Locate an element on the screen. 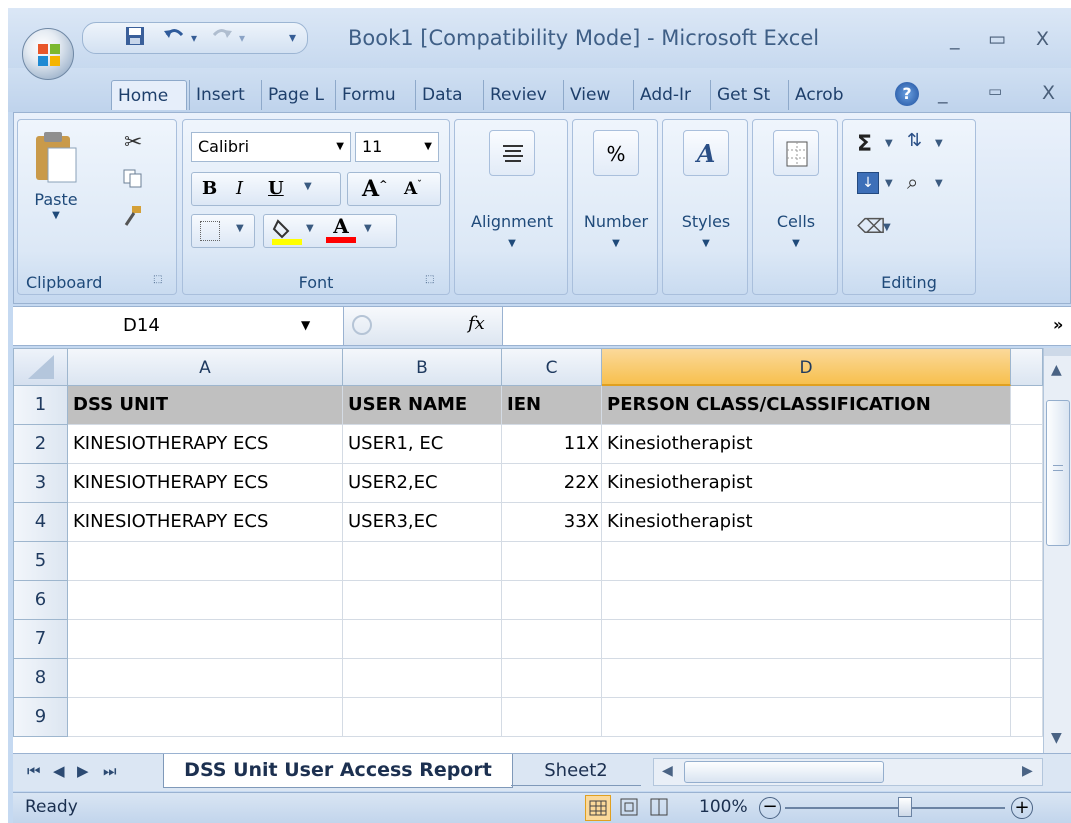  underline-icon: U is located at coordinates (276, 188).